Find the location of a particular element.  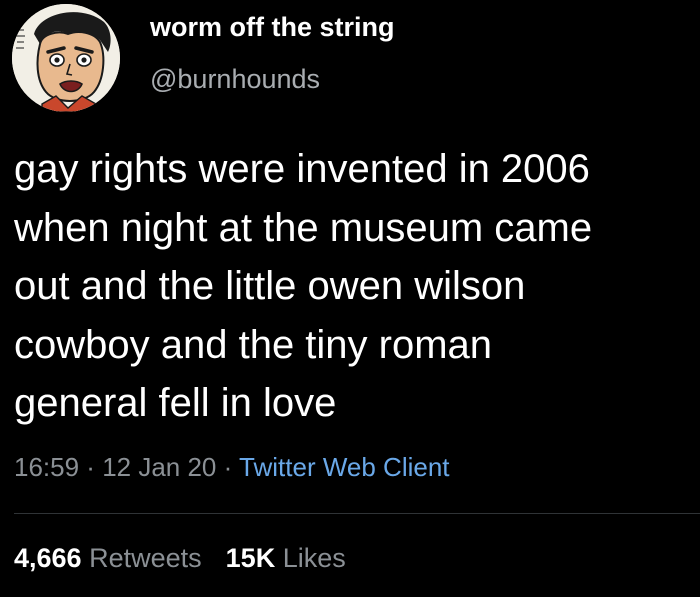

tweet-text-line: general fell in love is located at coordinates (175, 403).